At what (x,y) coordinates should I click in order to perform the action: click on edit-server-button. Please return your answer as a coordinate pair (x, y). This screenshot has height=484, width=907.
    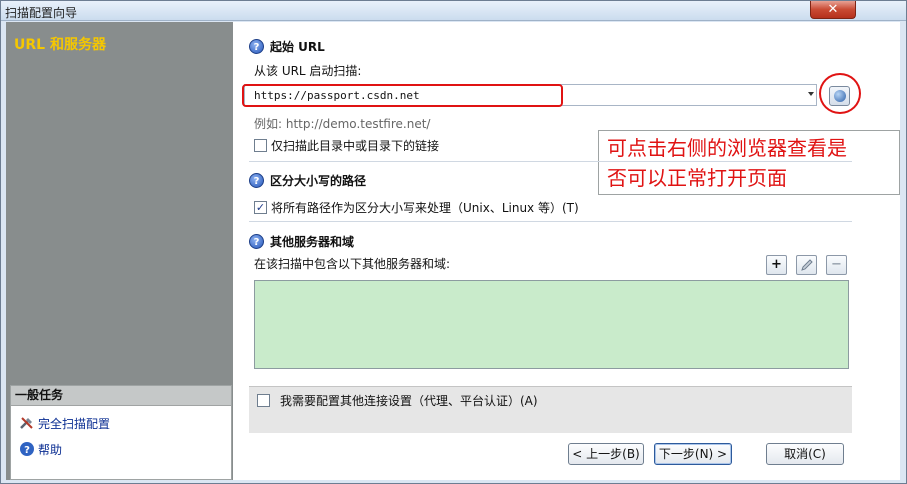
    Looking at the image, I should click on (806, 265).